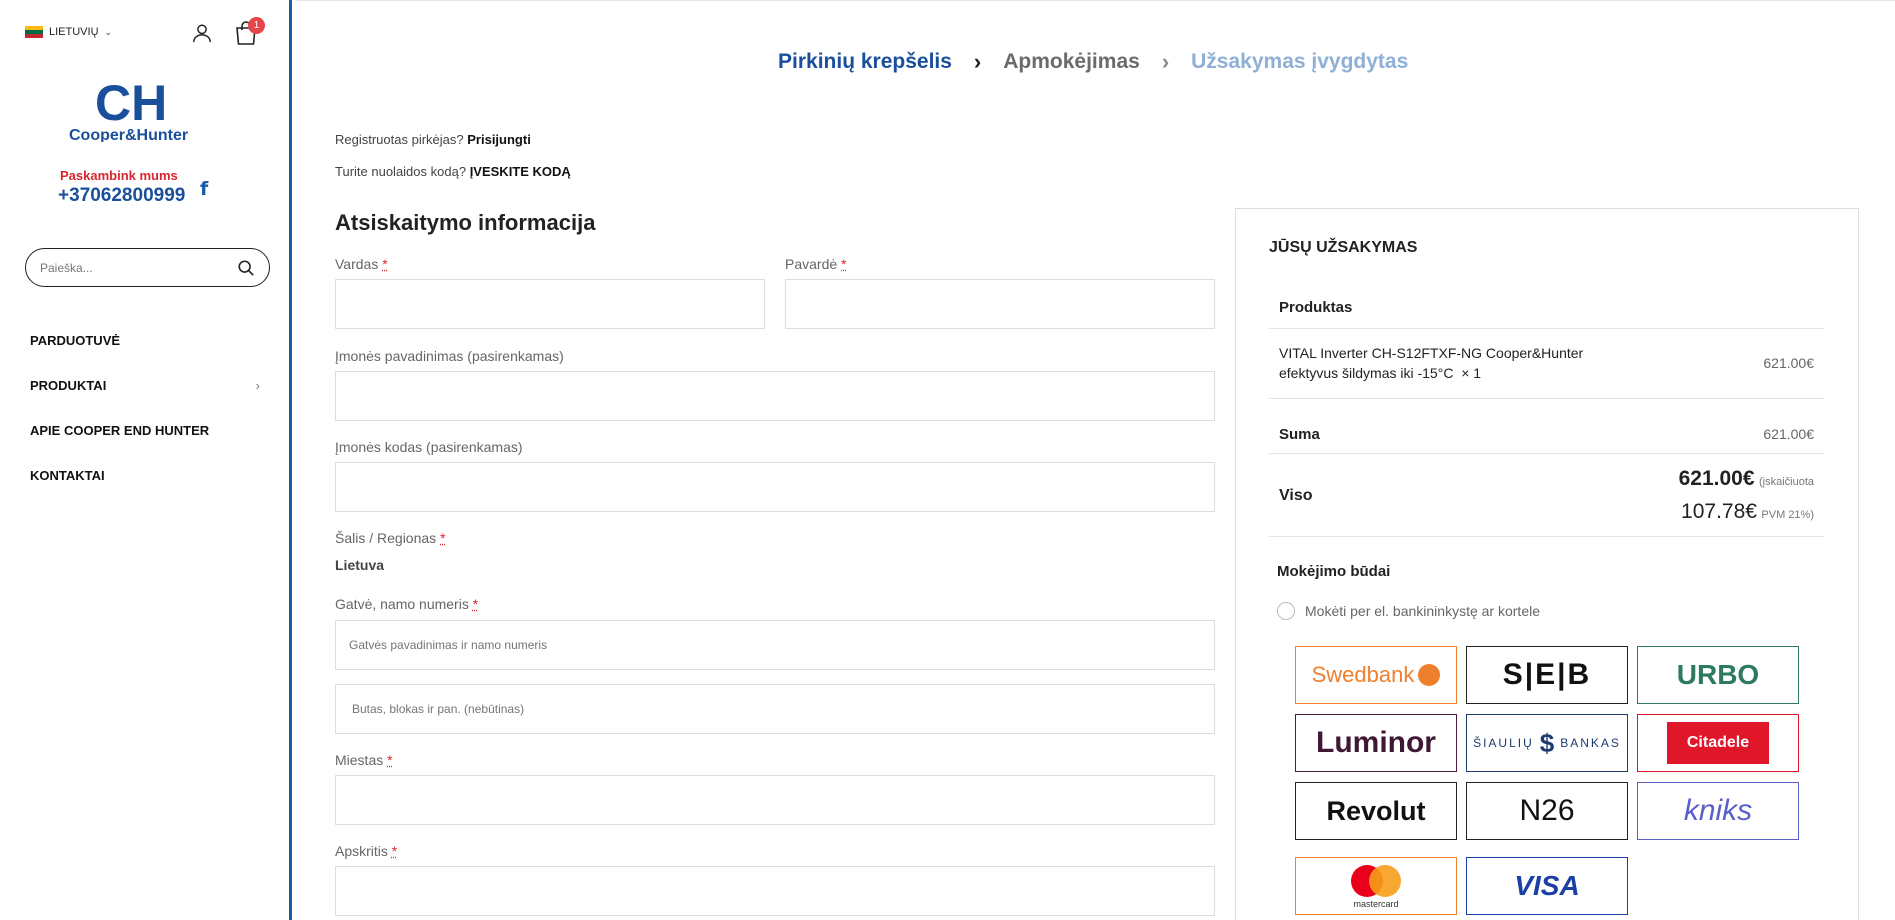  Describe the element at coordinates (1296, 495) in the screenshot. I see `total-label: Viso` at that location.